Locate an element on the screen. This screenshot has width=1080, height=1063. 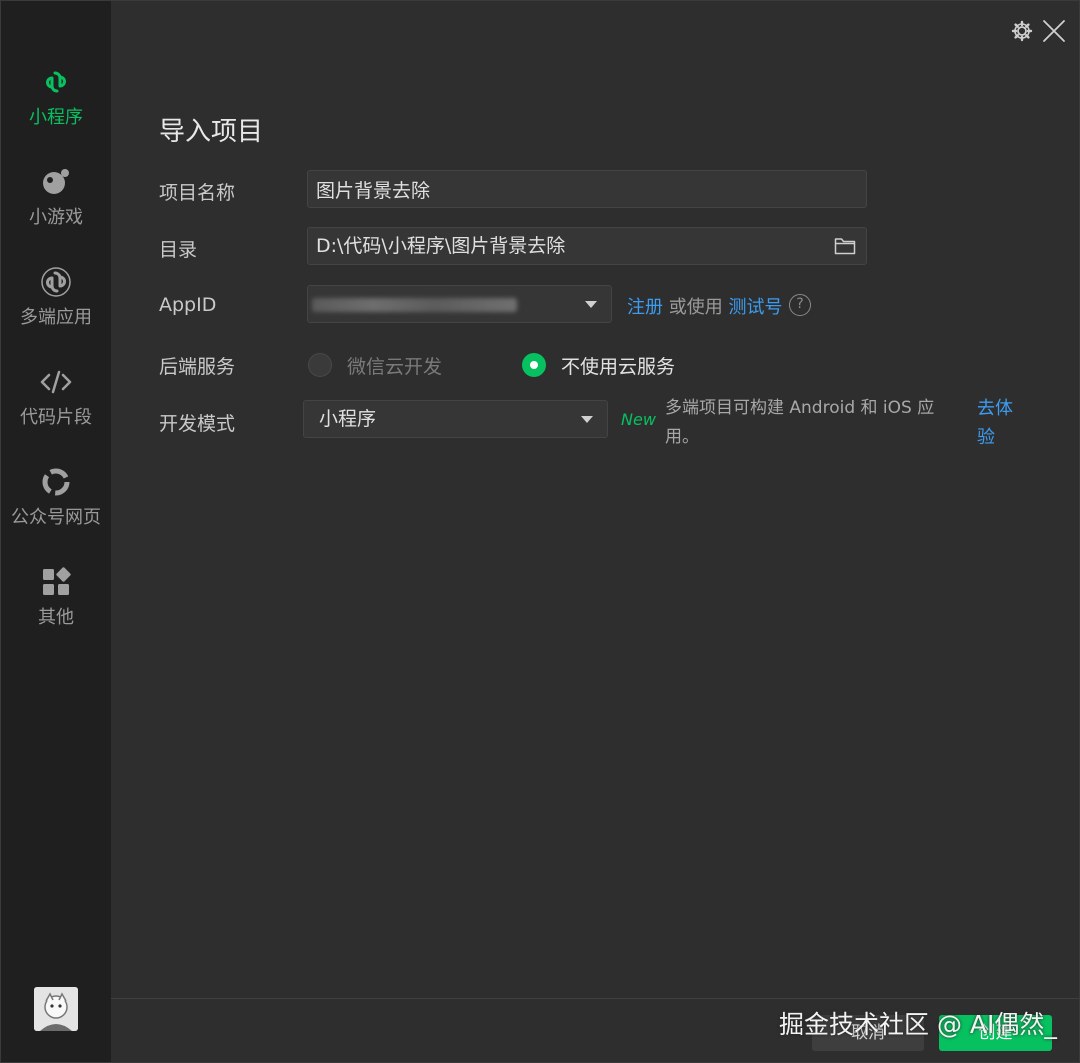
appid-label: AppID is located at coordinates (188, 305).